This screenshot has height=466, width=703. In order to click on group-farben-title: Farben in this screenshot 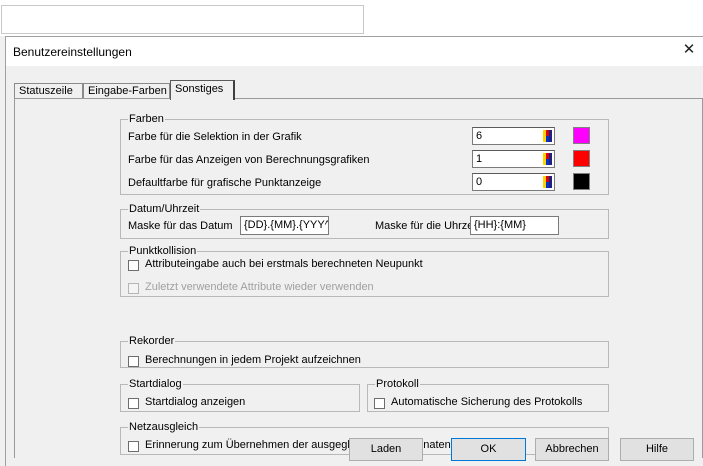, I will do `click(146, 119)`.